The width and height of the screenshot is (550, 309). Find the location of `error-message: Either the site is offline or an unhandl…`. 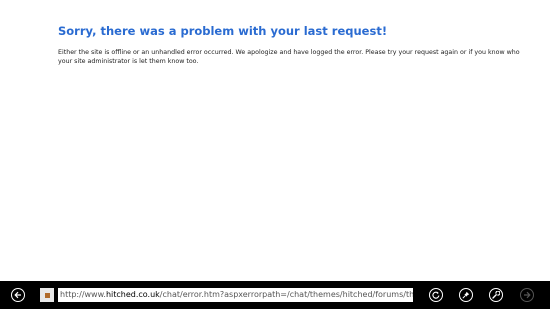

error-message: Either the site is offline or an unhandl… is located at coordinates (289, 57).